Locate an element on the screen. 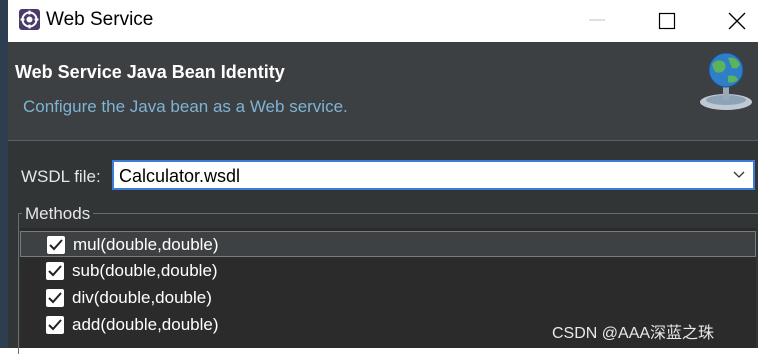  wsdl-file-label: WSDL file: is located at coordinates (61, 176).